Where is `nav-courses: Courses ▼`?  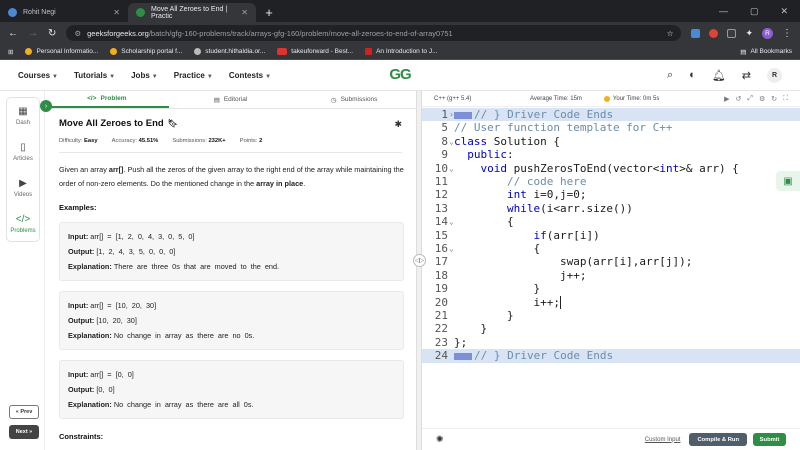
nav-courses: Courses ▼ is located at coordinates (38, 75).